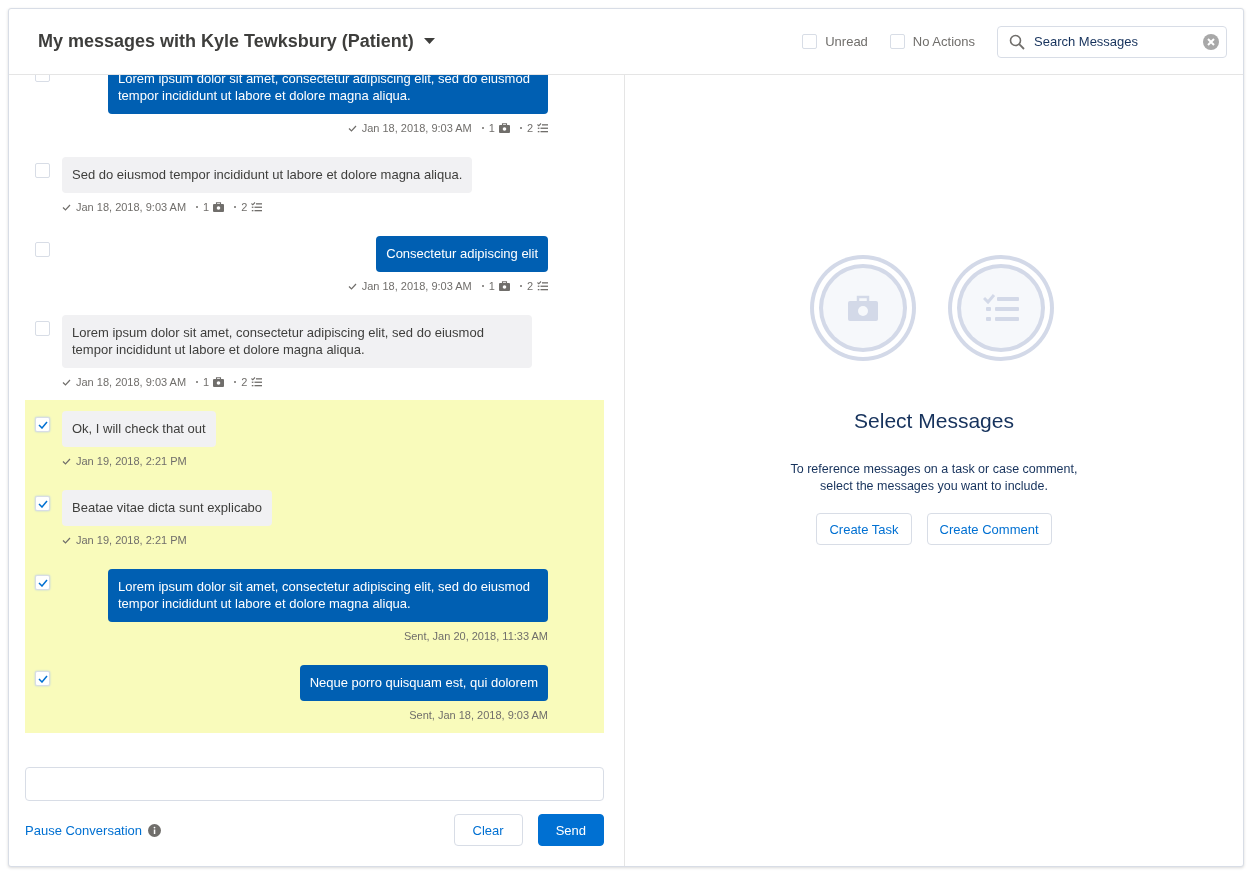  I want to click on clear-button: Clear, so click(488, 830).